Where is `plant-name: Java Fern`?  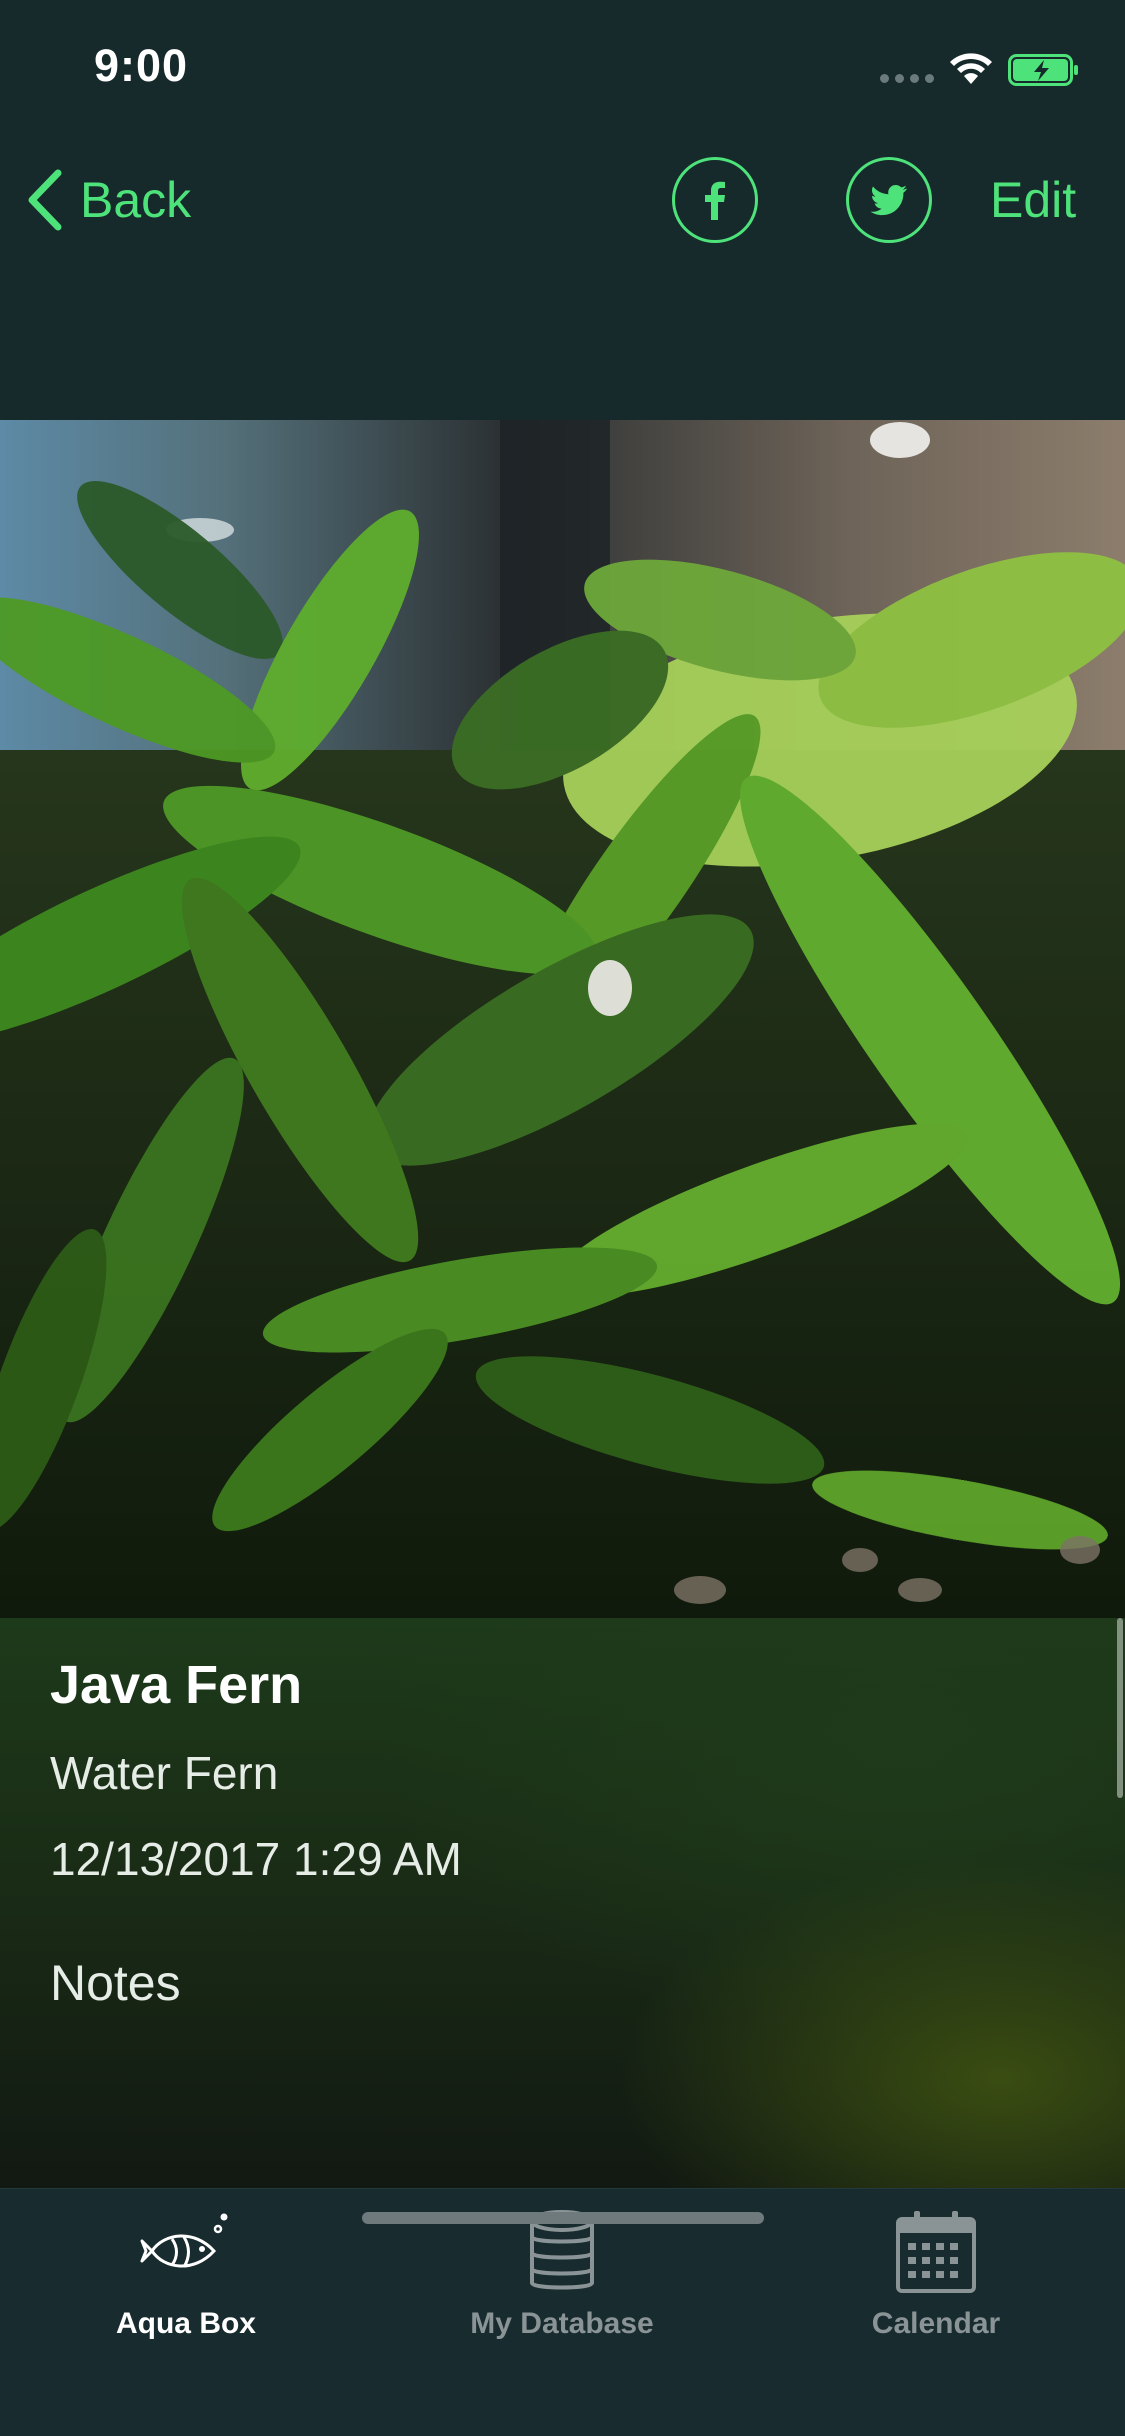
plant-name: Java Fern is located at coordinates (176, 1685).